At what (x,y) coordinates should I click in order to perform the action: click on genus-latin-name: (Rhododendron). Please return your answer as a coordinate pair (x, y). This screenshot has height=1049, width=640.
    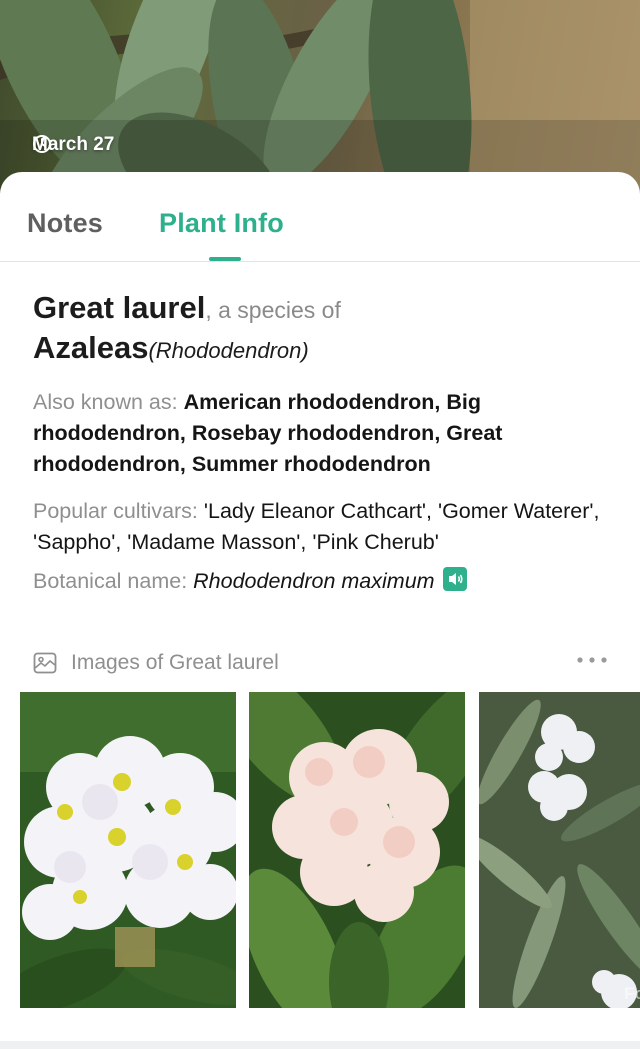
    Looking at the image, I should click on (228, 350).